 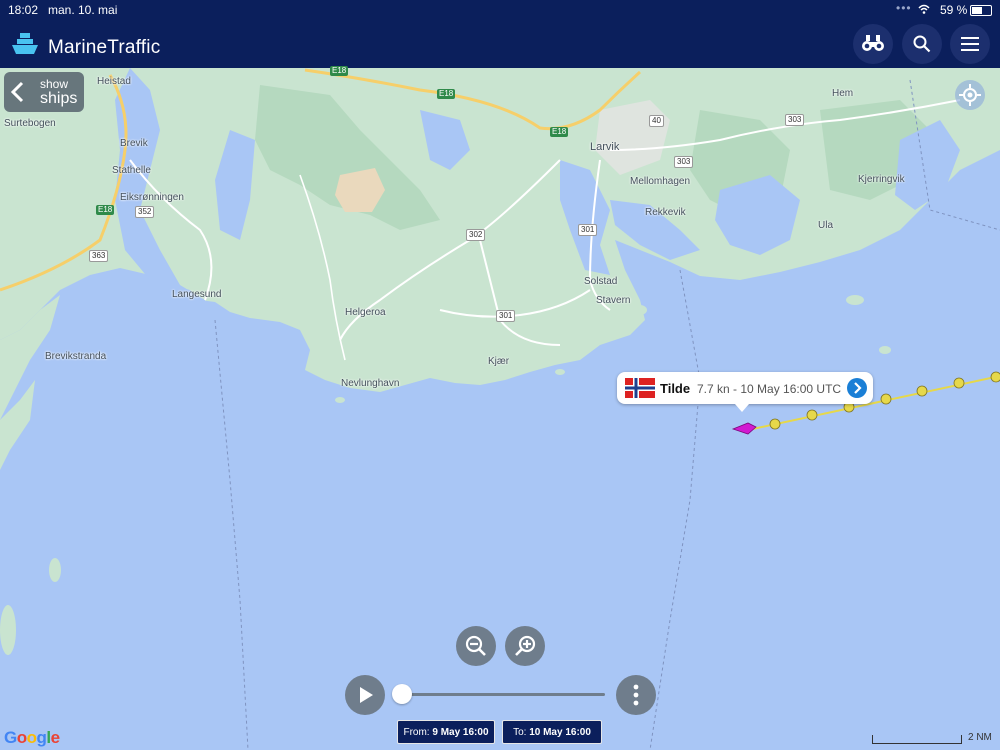 What do you see at coordinates (76, 356) in the screenshot?
I see `place-label: Brevikstranda` at bounding box center [76, 356].